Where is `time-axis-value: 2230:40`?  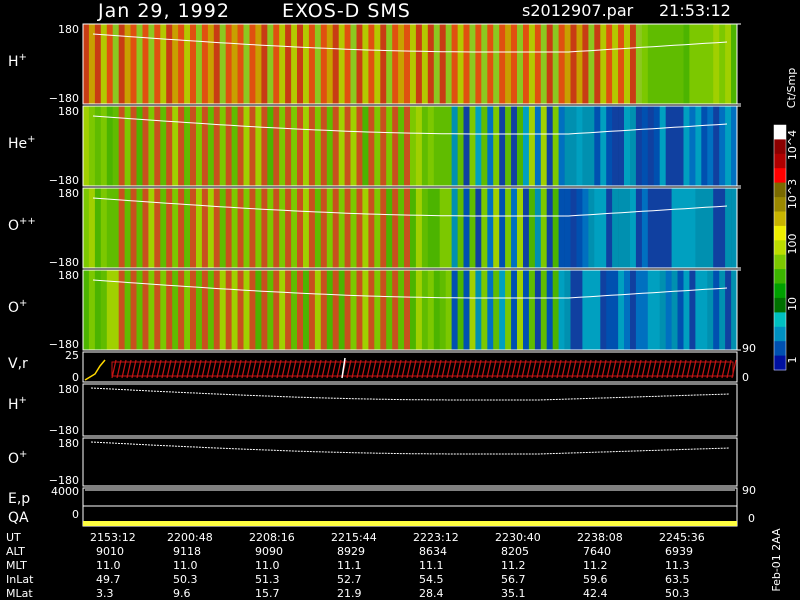 time-axis-value: 2230:40 is located at coordinates (518, 537).